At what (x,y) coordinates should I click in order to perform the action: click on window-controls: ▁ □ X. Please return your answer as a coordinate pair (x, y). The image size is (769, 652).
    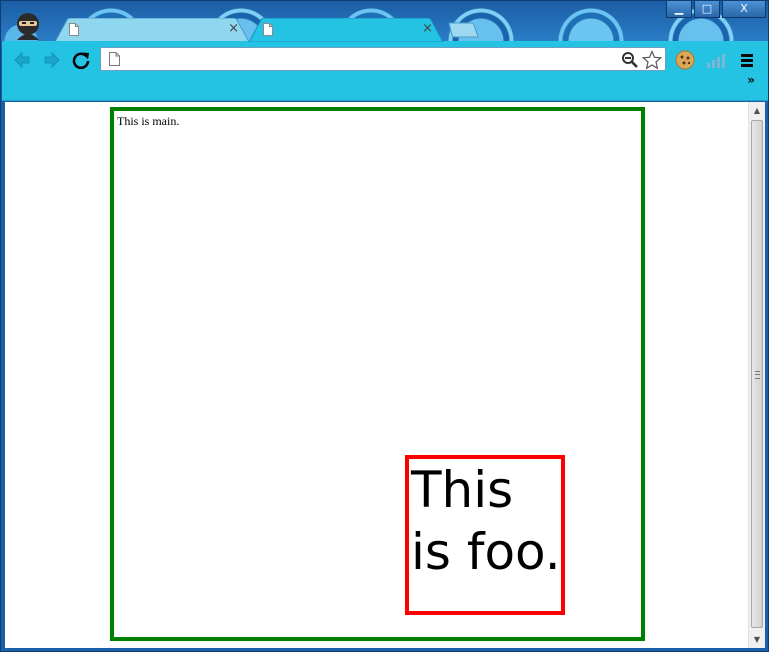
    Looking at the image, I should click on (716, 9).